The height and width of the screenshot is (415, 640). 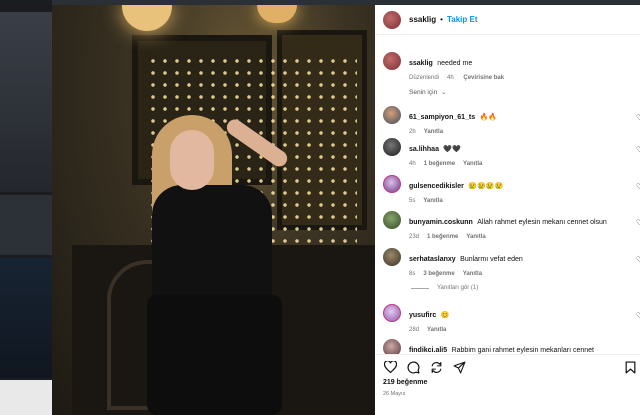 What do you see at coordinates (511, 120) in the screenshot?
I see `comment-item: 61_sampiyon_61_ts 🔥🔥 2h Yanıtla ♡` at bounding box center [511, 120].